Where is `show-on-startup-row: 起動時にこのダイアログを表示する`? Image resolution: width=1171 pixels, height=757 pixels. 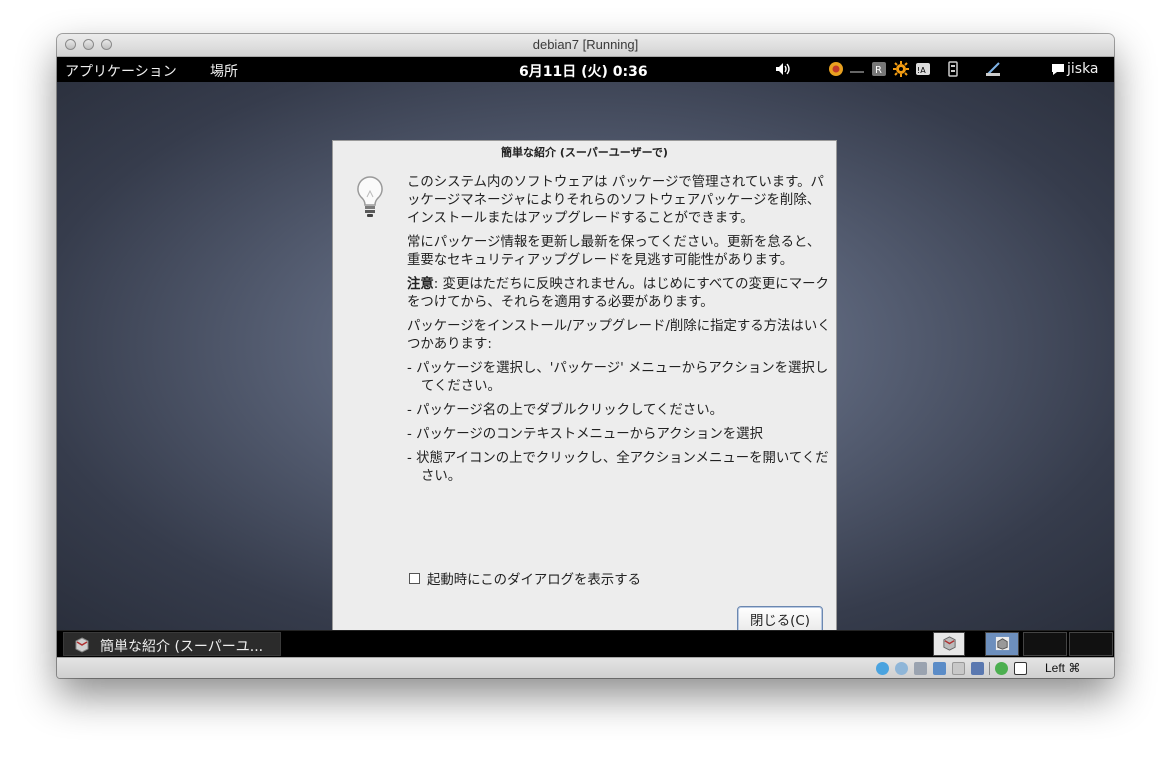 show-on-startup-row: 起動時にこのダイアログを表示する is located at coordinates (525, 578).